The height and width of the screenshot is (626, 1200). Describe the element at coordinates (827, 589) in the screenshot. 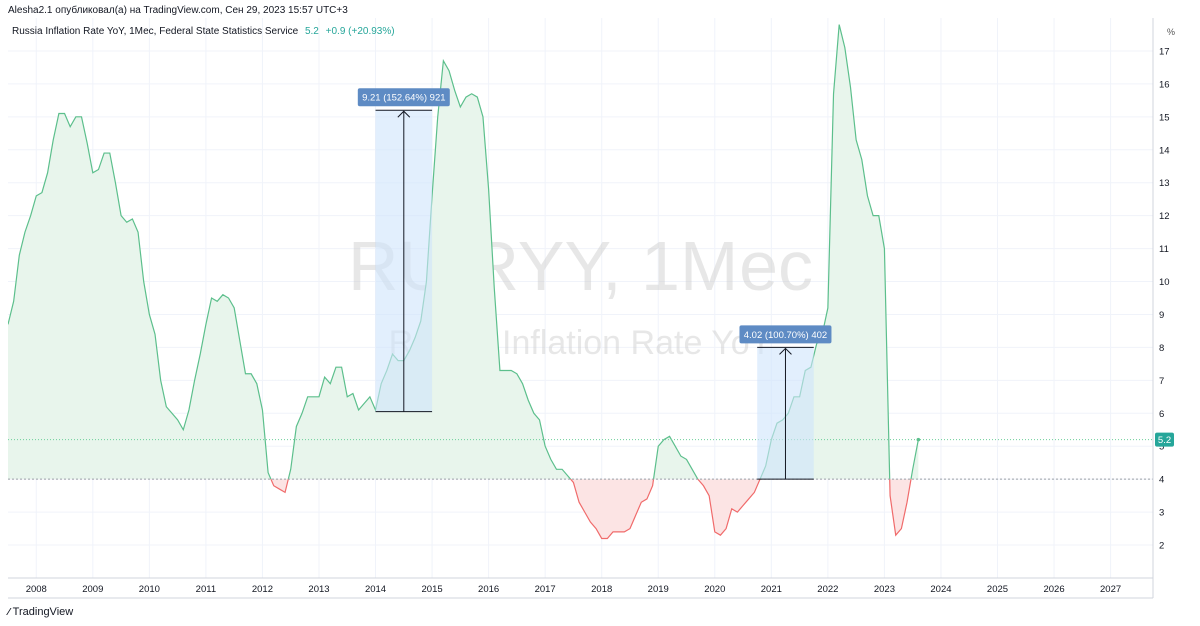

I see `x-tick-label: 2022` at that location.